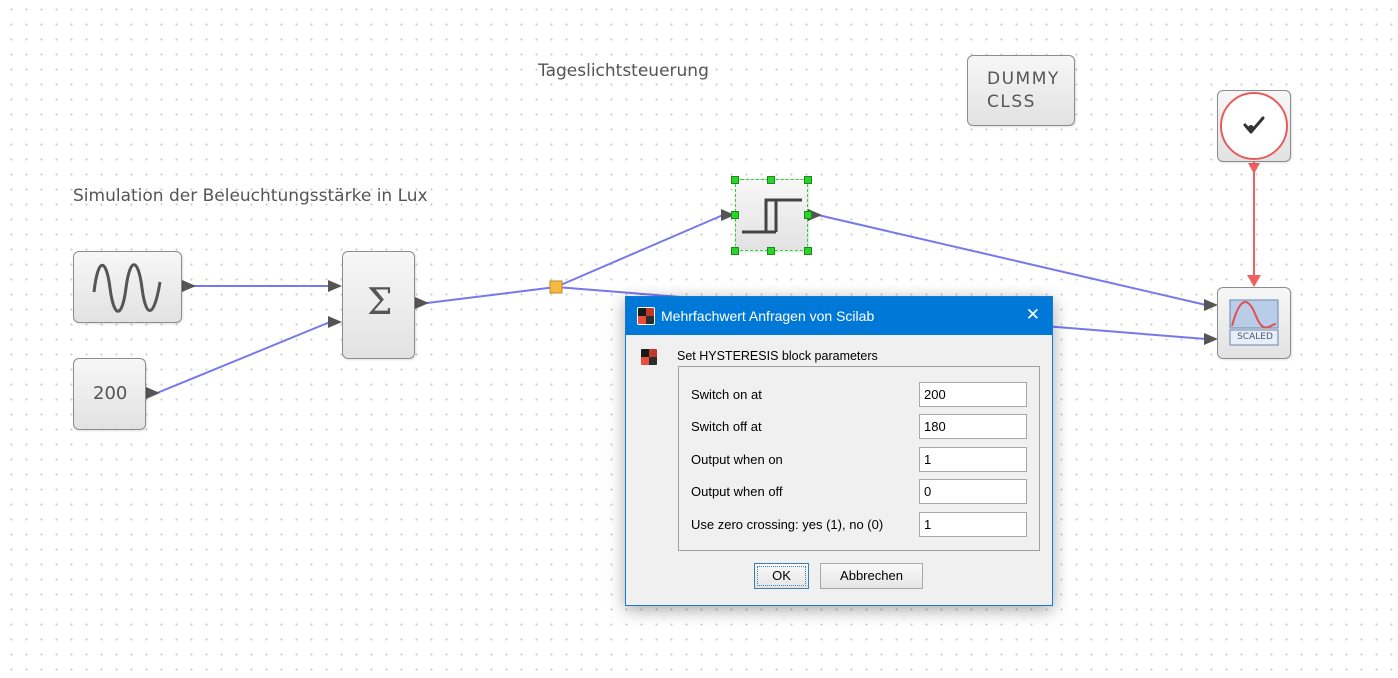  What do you see at coordinates (871, 576) in the screenshot?
I see `cancel-button: Abbrechen` at bounding box center [871, 576].